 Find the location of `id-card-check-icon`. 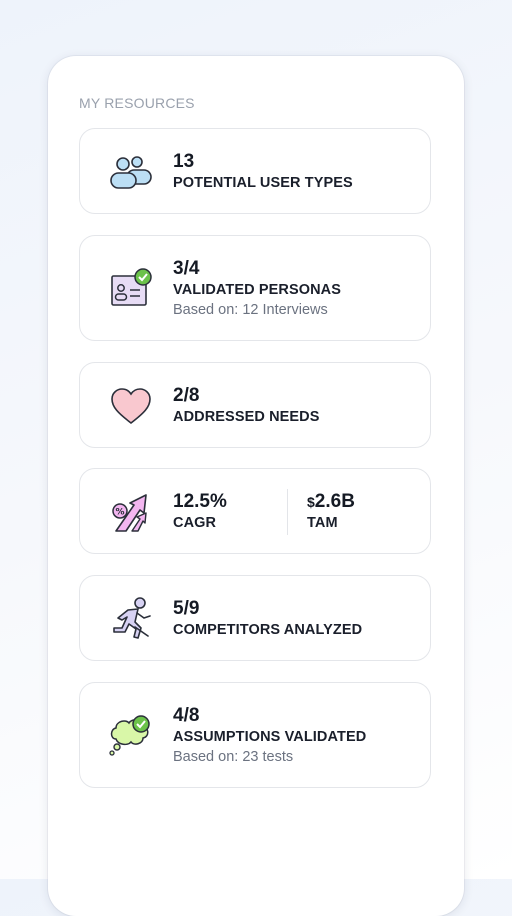

id-card-check-icon is located at coordinates (131, 289).